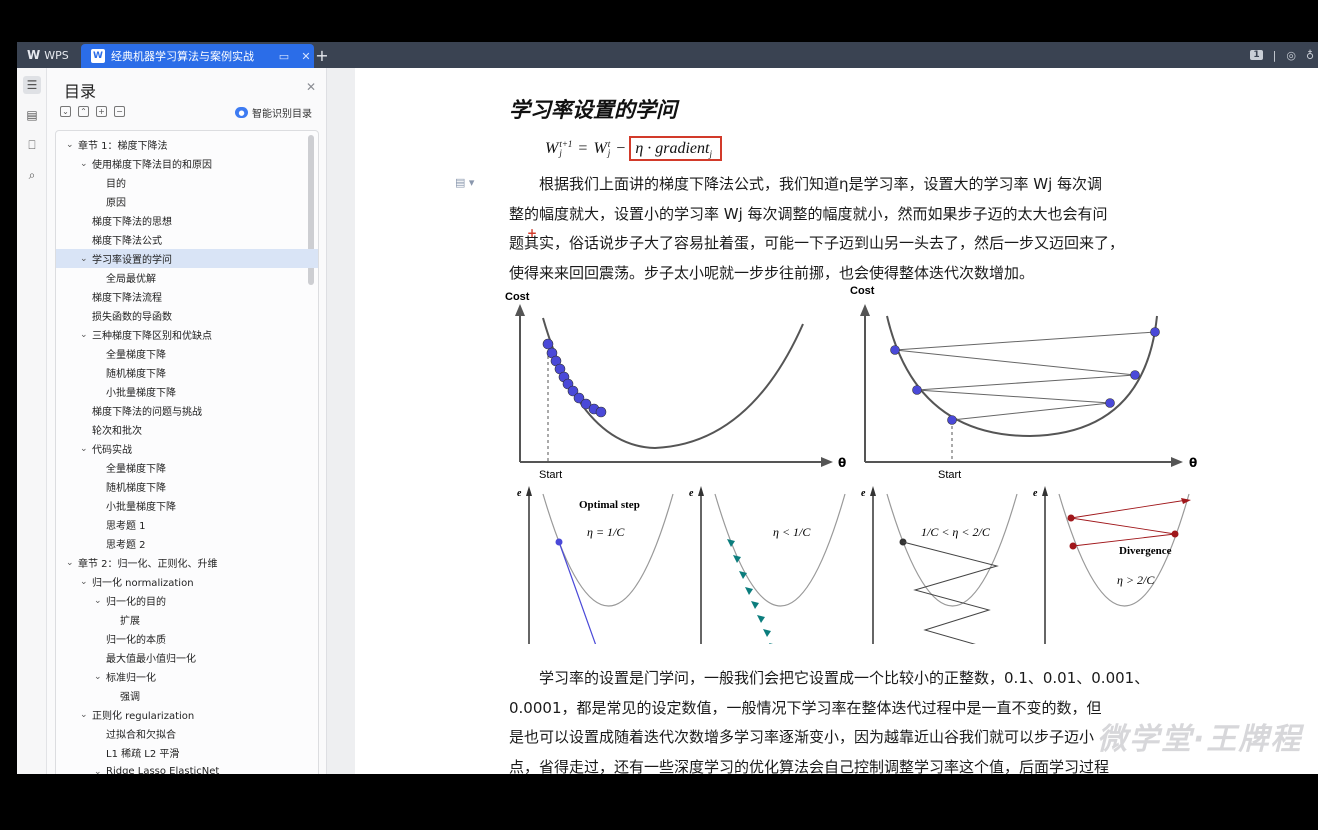 The height and width of the screenshot is (830, 1318). What do you see at coordinates (187, 258) in the screenshot?
I see `toc-item: ⌄ 学习率设置的学问` at bounding box center [187, 258].